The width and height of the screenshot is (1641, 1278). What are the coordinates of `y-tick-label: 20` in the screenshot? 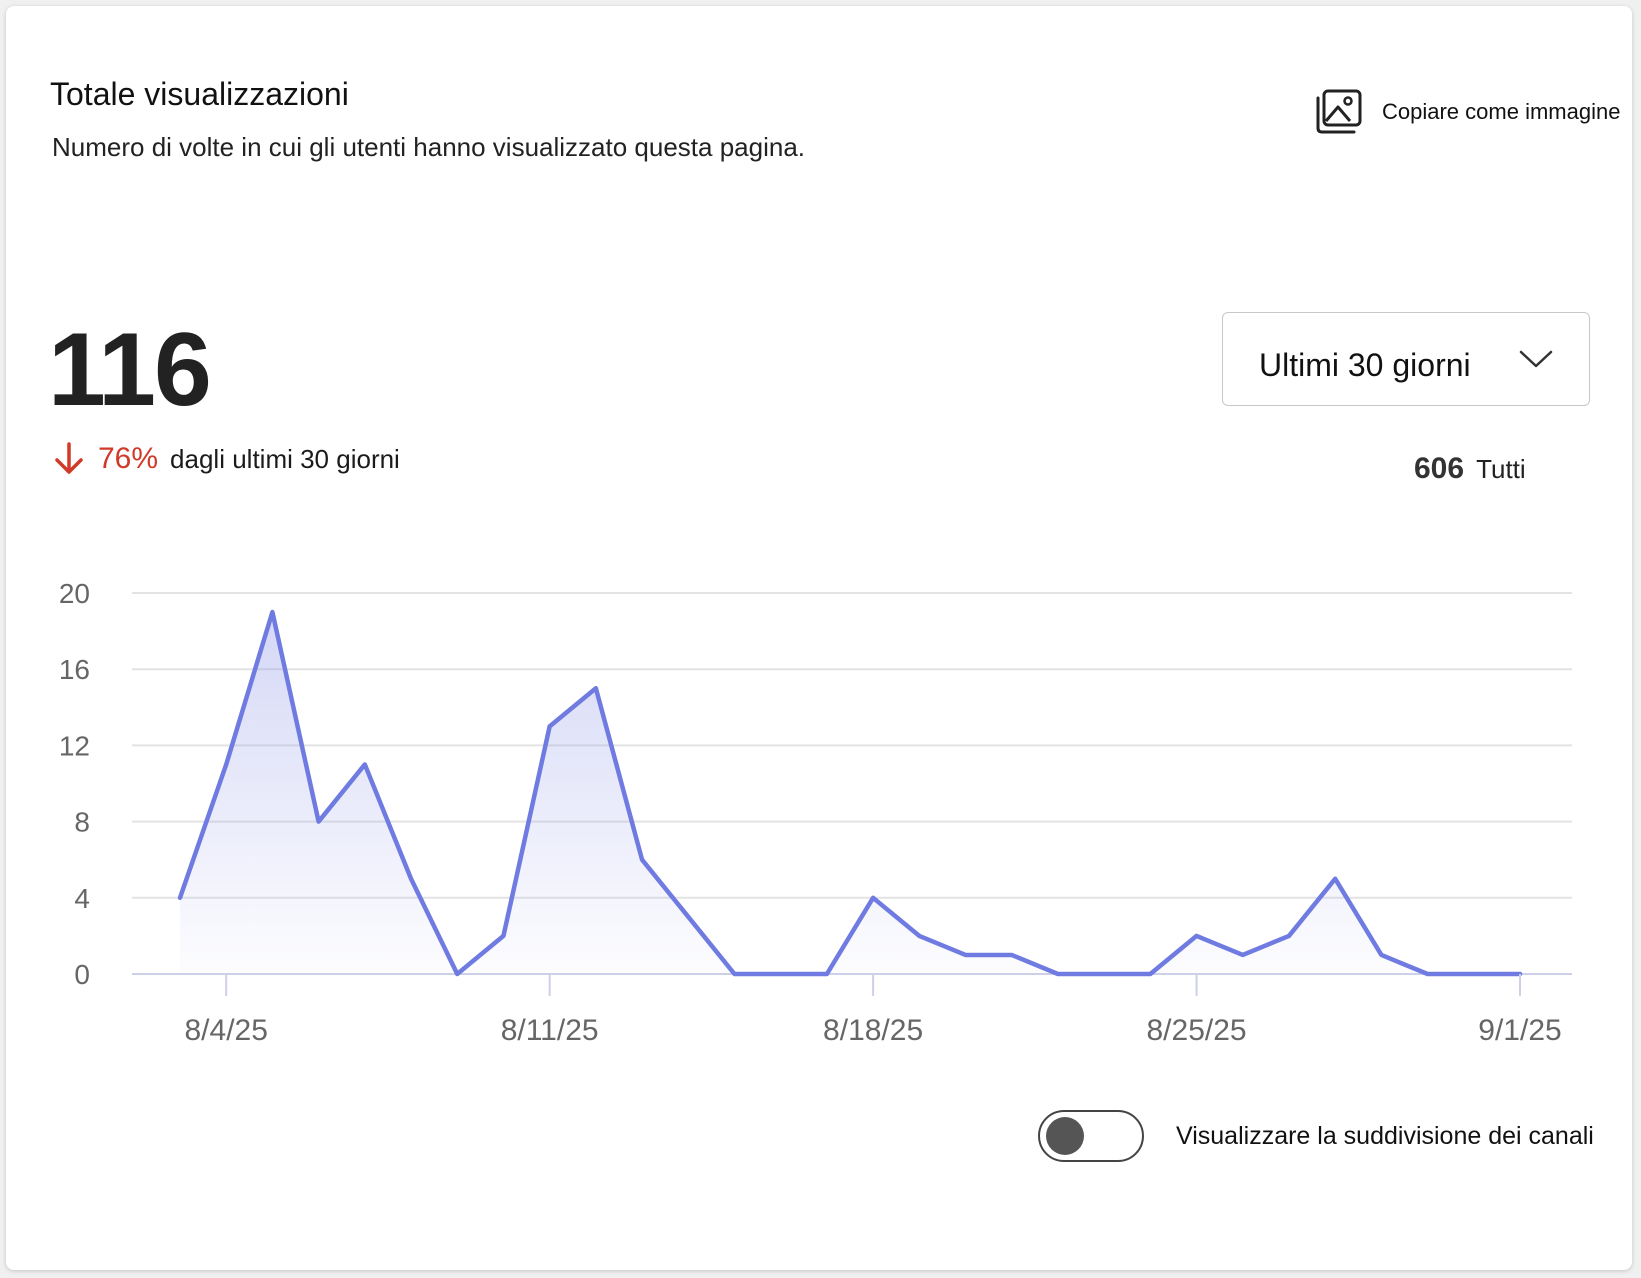 It's located at (74, 593).